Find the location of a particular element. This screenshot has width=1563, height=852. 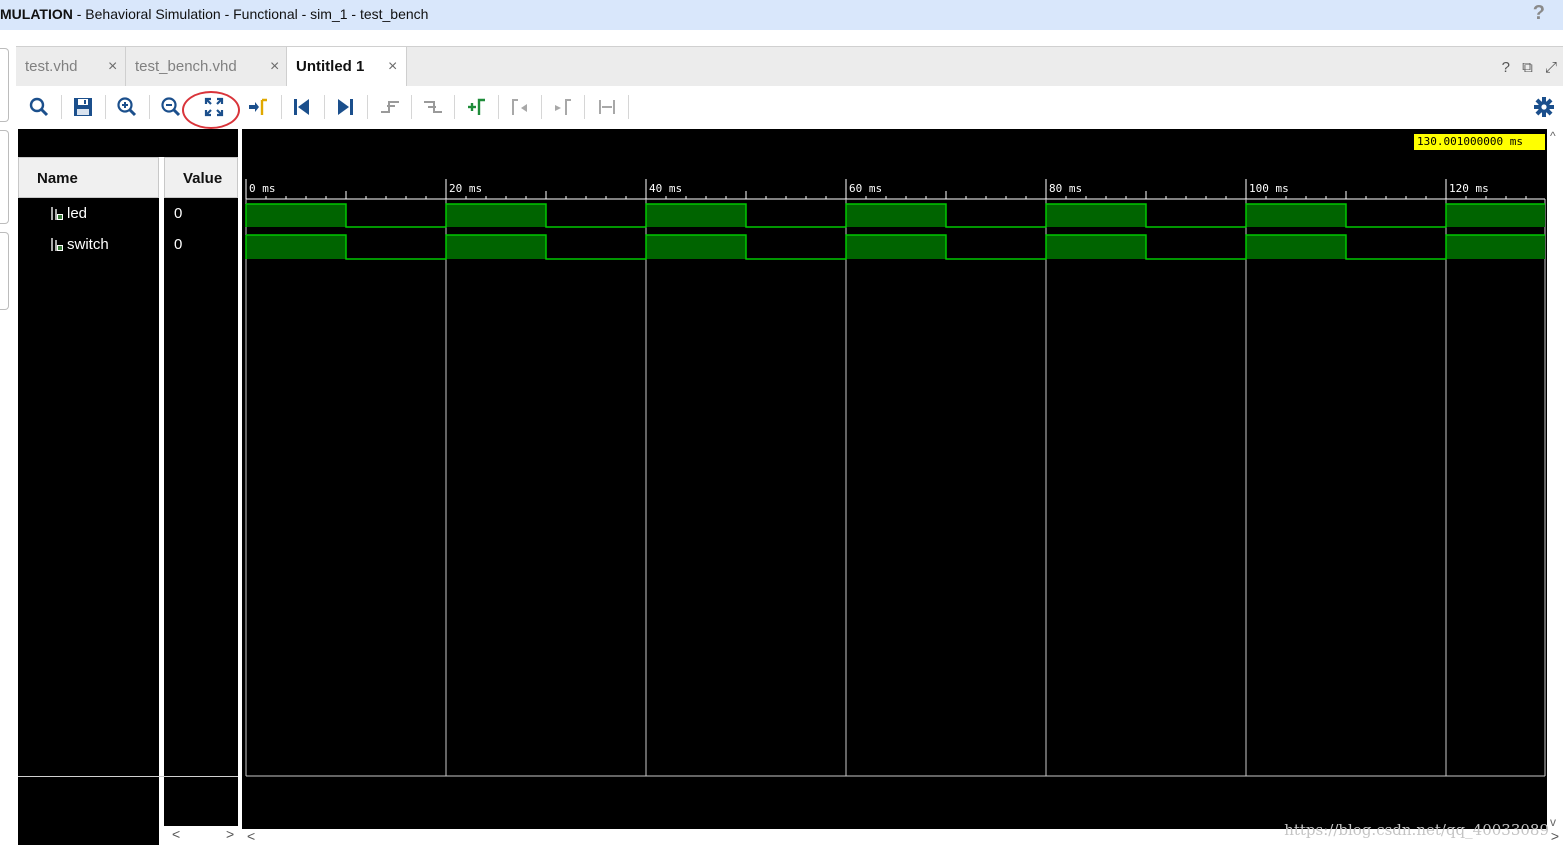

scroll-down-icon: v is located at coordinates (1553, 822).